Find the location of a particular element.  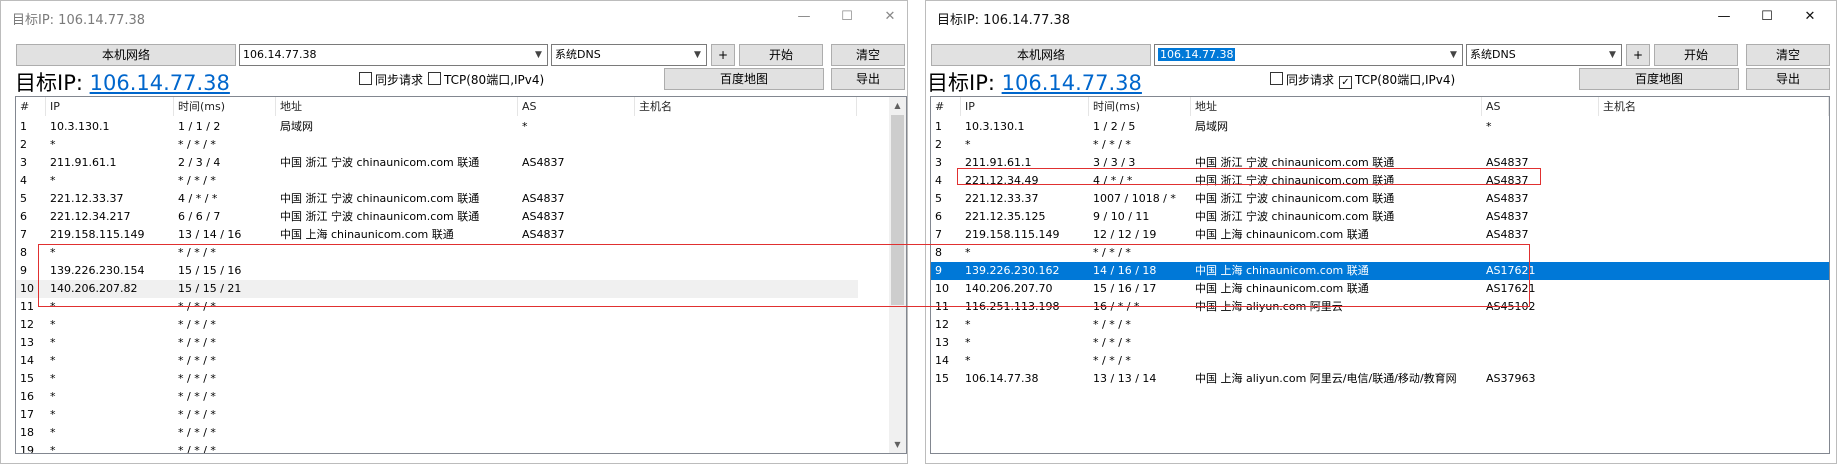

vertical-scrollbar: ▲ ▼ is located at coordinates (897, 275).